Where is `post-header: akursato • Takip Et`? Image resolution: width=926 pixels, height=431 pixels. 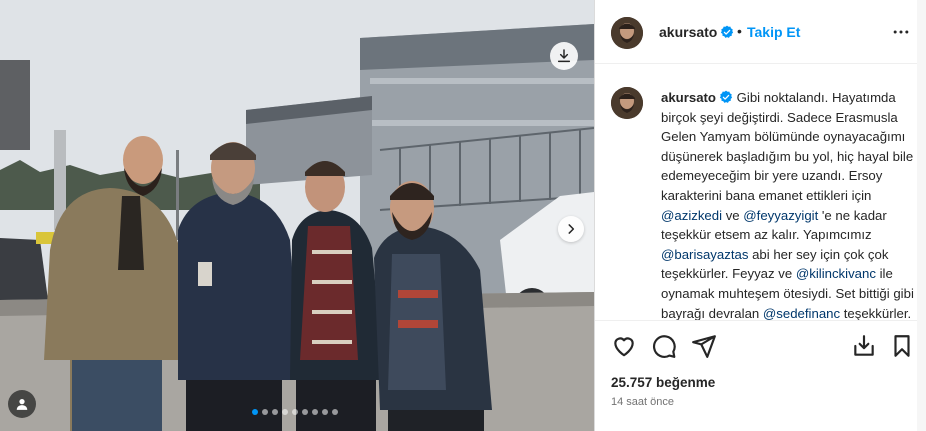
post-header: akursato • Takip Et is located at coordinates (760, 32).